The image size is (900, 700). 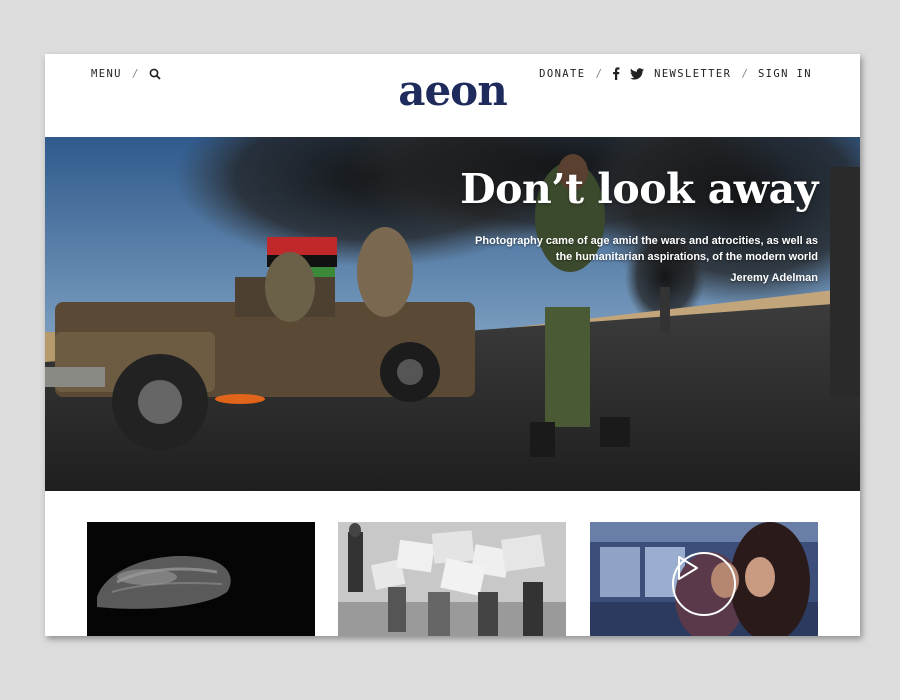 What do you see at coordinates (688, 568) in the screenshot?
I see `play-icon` at bounding box center [688, 568].